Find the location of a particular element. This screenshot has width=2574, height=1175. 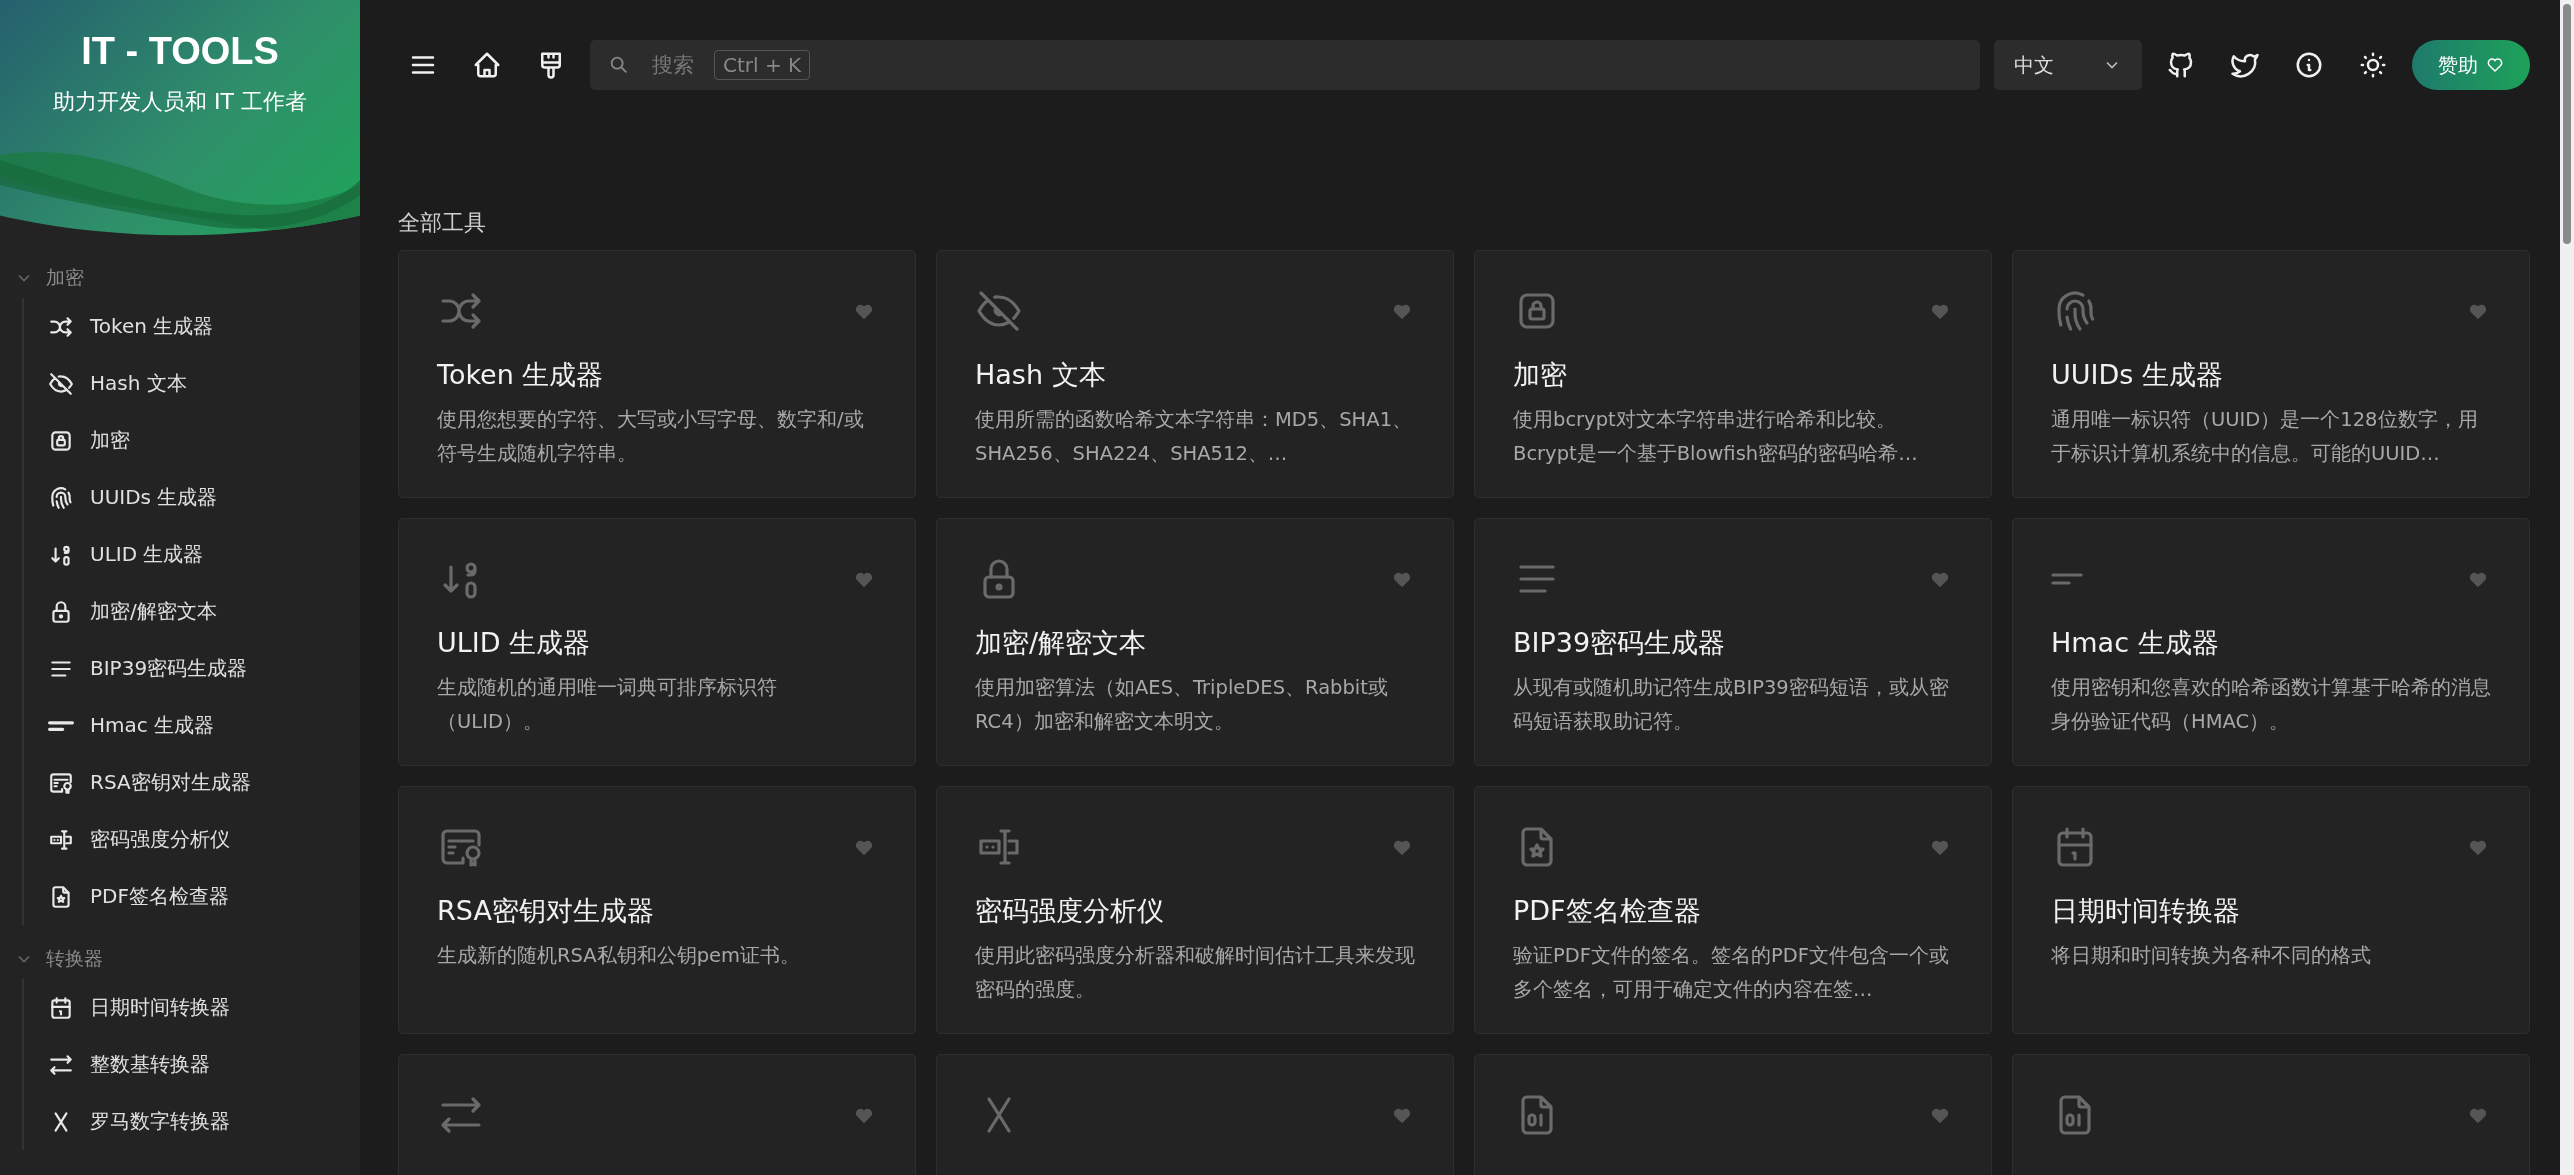

tool-title: ULID 生成器 is located at coordinates (514, 643).